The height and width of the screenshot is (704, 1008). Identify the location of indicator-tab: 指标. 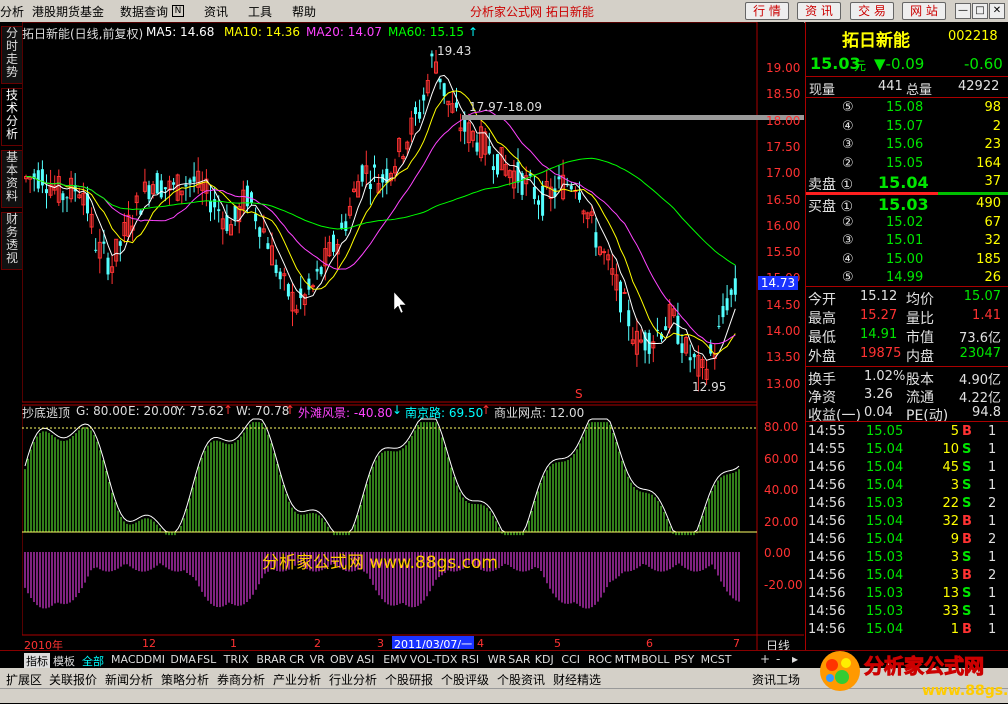
(37, 661).